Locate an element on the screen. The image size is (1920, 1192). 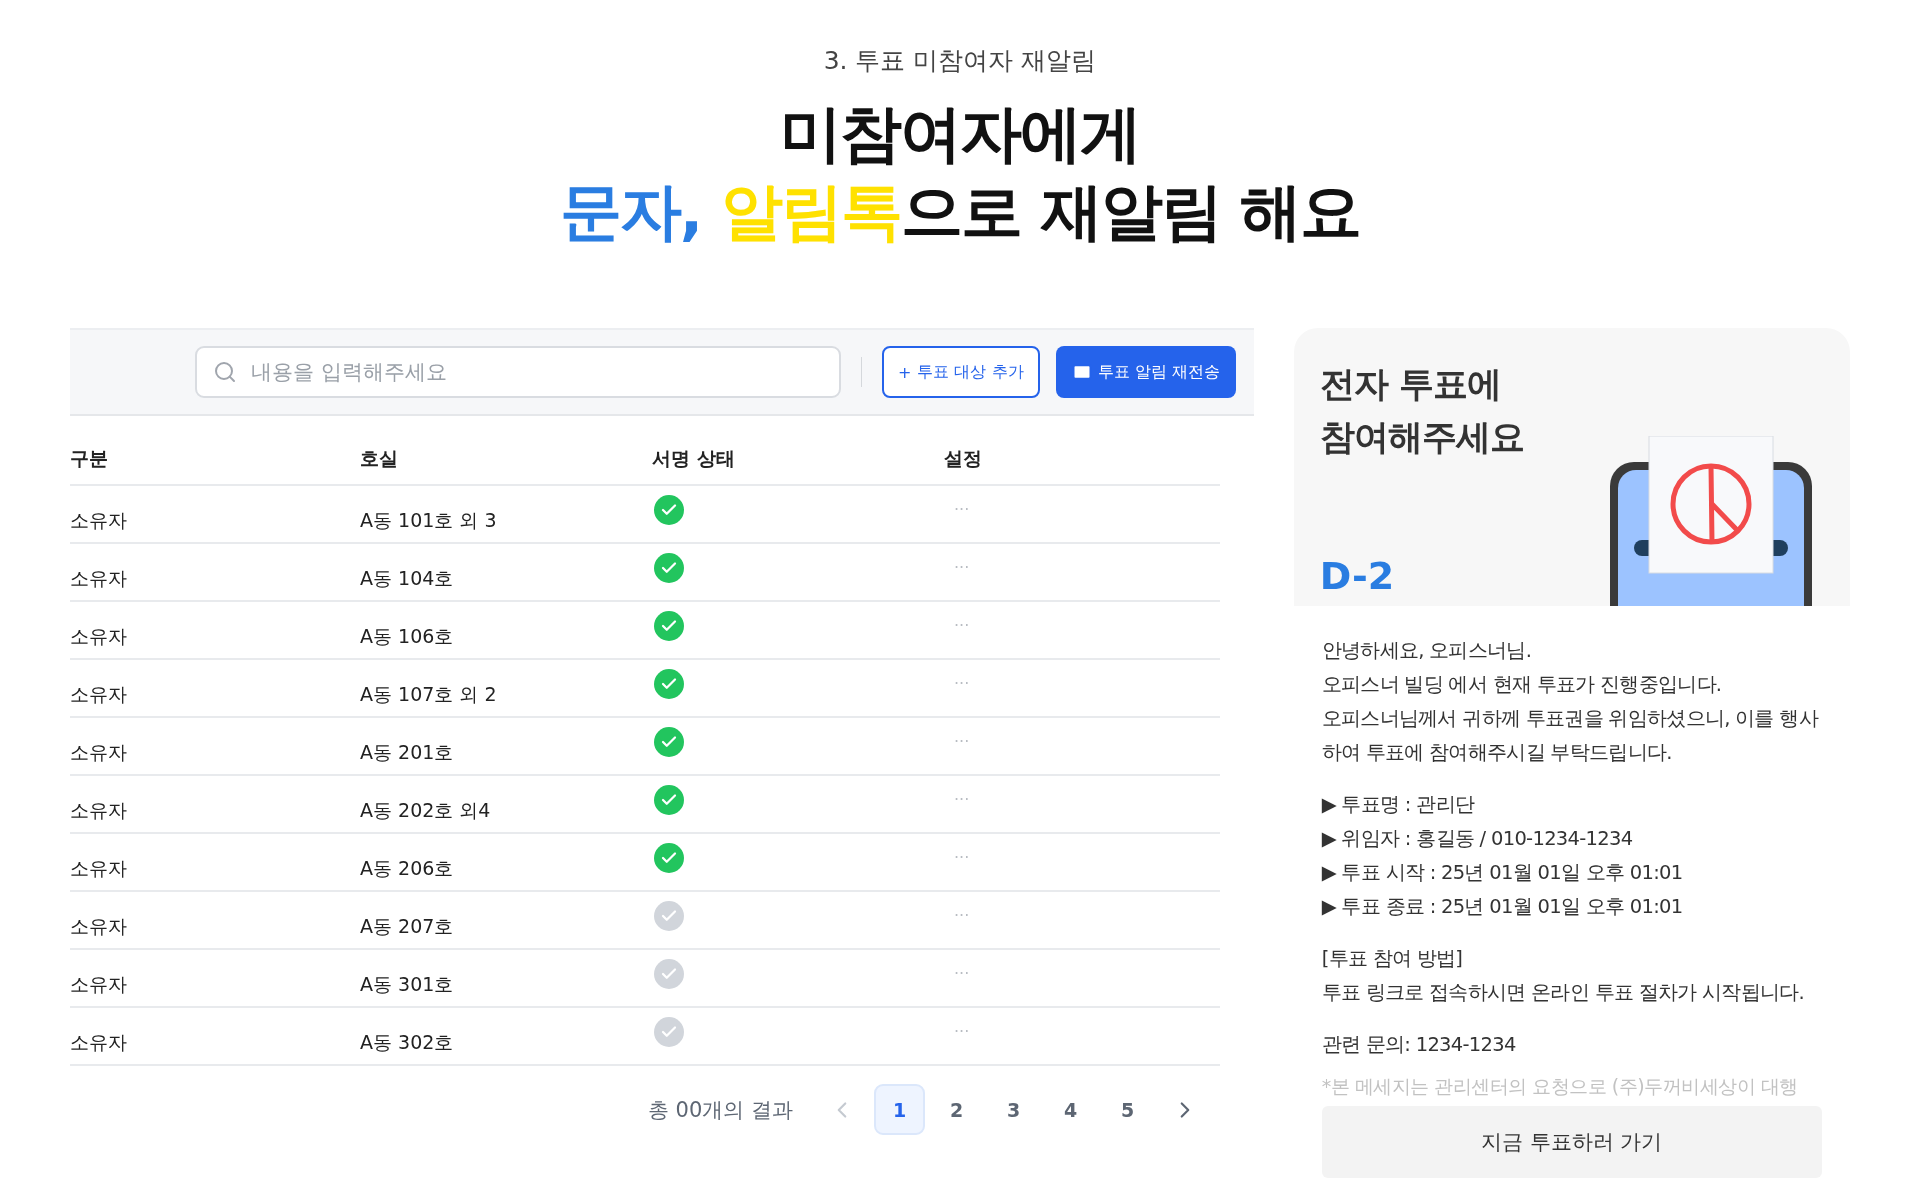
column-header: 호실 is located at coordinates (379, 458).